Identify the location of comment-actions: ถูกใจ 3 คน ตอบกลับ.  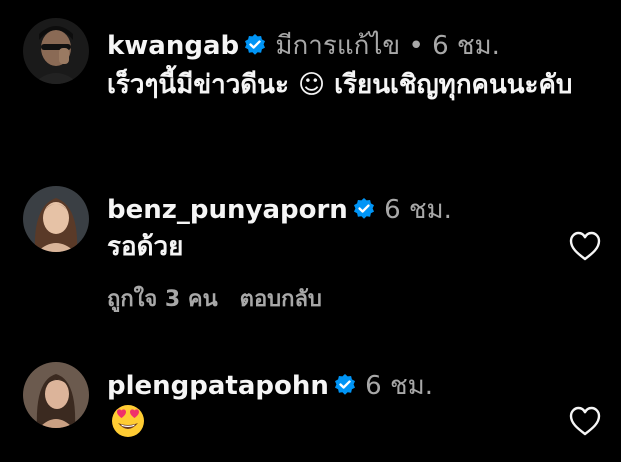
(214, 300).